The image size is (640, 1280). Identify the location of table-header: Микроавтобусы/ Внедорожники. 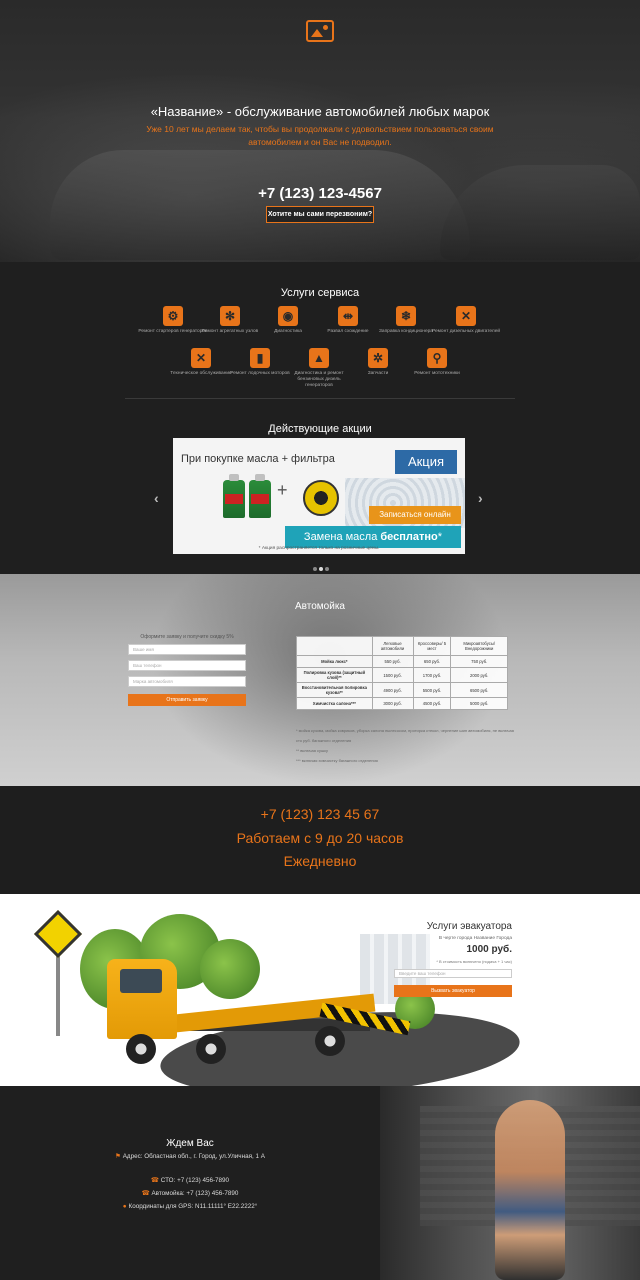
(479, 646).